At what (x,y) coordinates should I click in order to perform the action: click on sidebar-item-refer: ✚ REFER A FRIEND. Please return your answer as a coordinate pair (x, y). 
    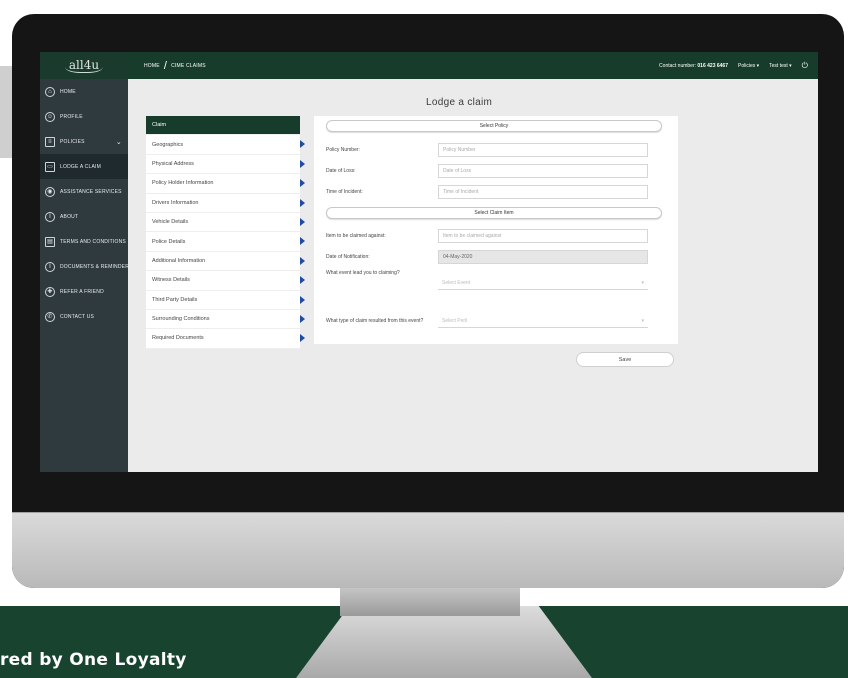
    Looking at the image, I should click on (84, 291).